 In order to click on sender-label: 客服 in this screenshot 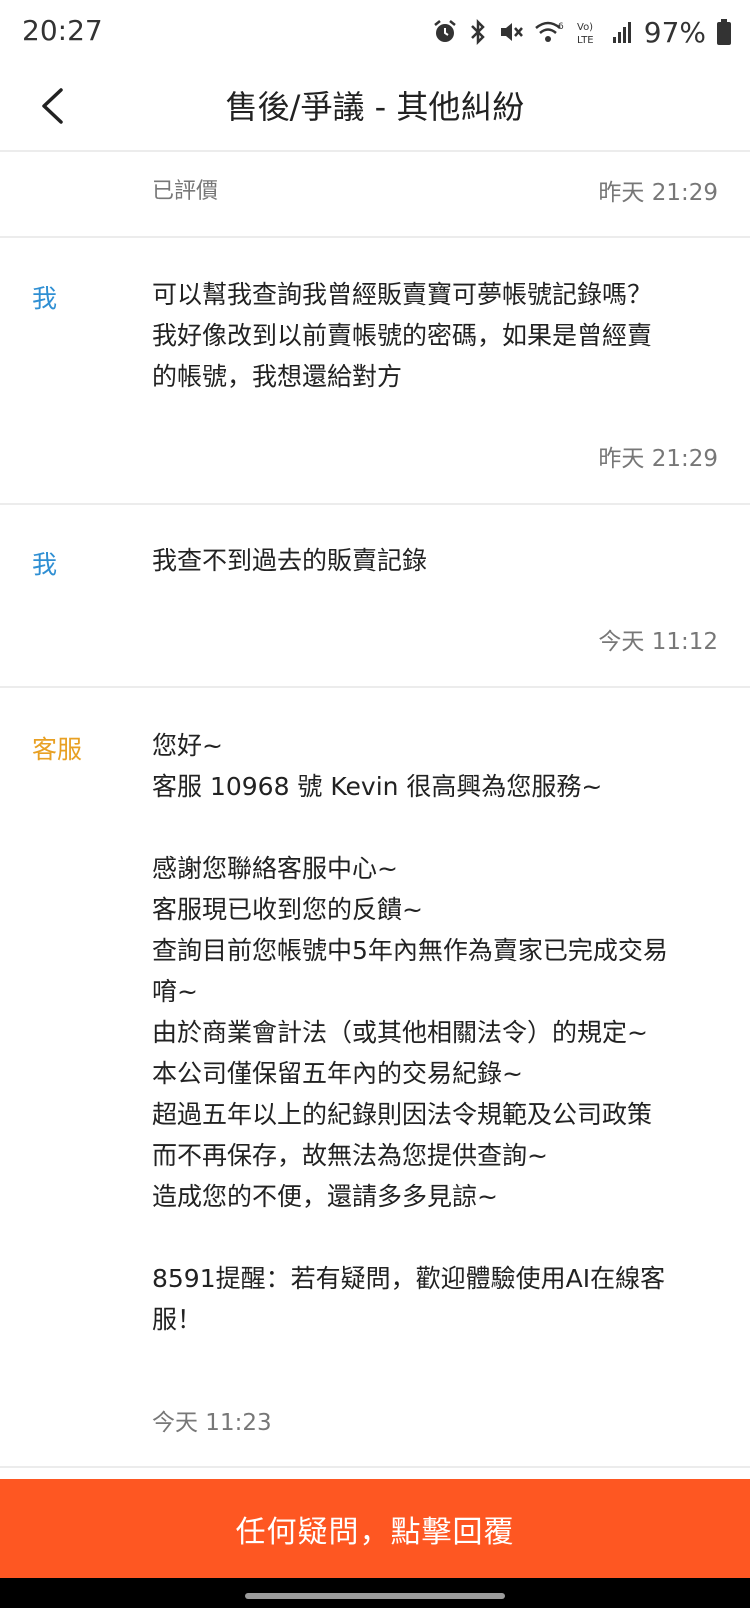, I will do `click(57, 749)`.